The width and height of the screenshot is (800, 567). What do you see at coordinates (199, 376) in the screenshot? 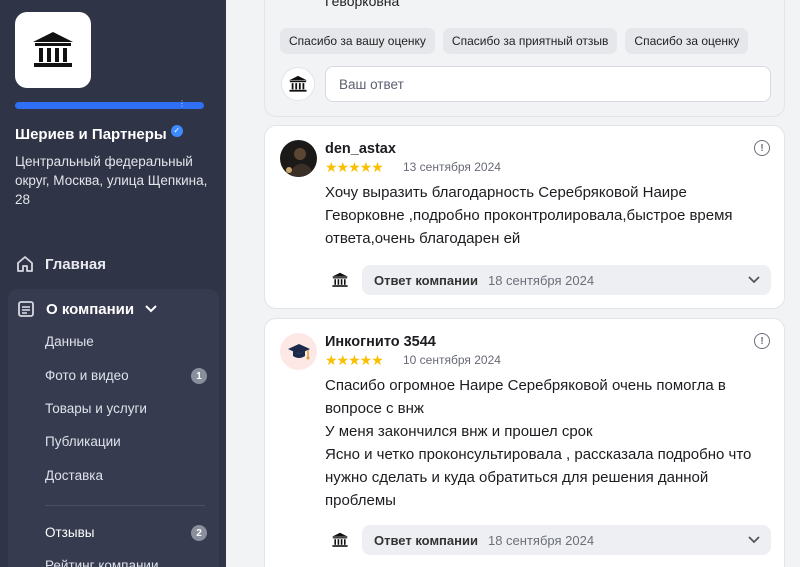
I see `photo-count-badge: 1` at bounding box center [199, 376].